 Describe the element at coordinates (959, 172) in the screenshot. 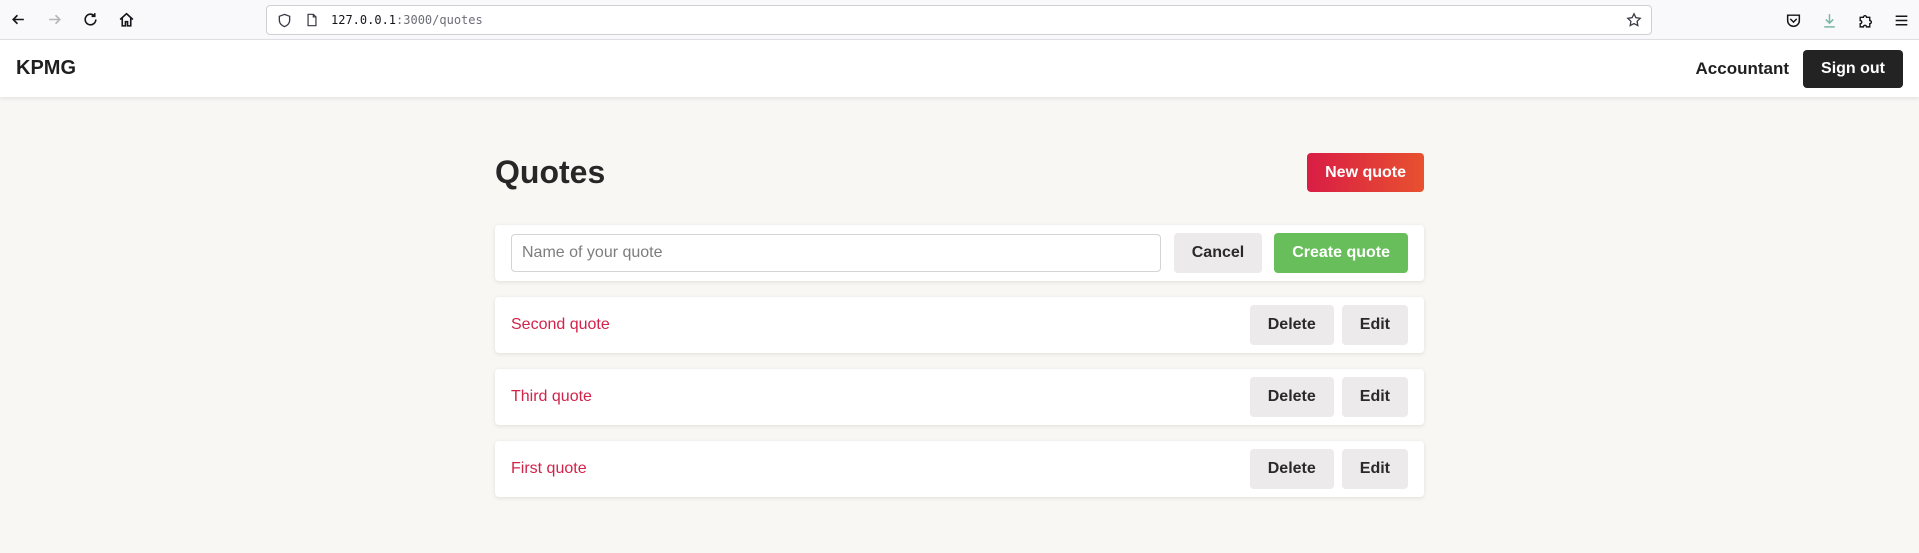

I see `page-header: Quotes New quote` at that location.